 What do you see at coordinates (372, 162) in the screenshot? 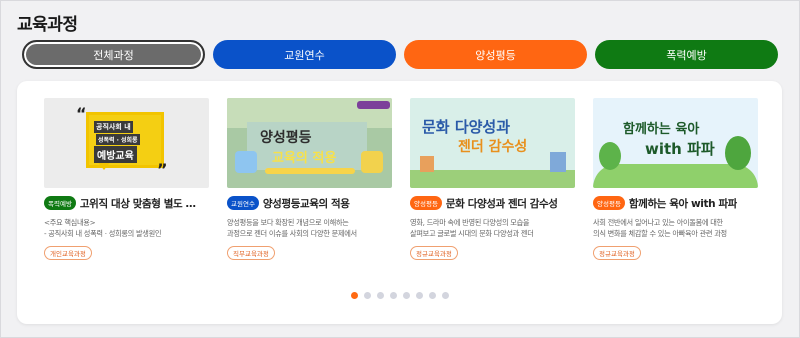
I see `character-yellow-icon` at bounding box center [372, 162].